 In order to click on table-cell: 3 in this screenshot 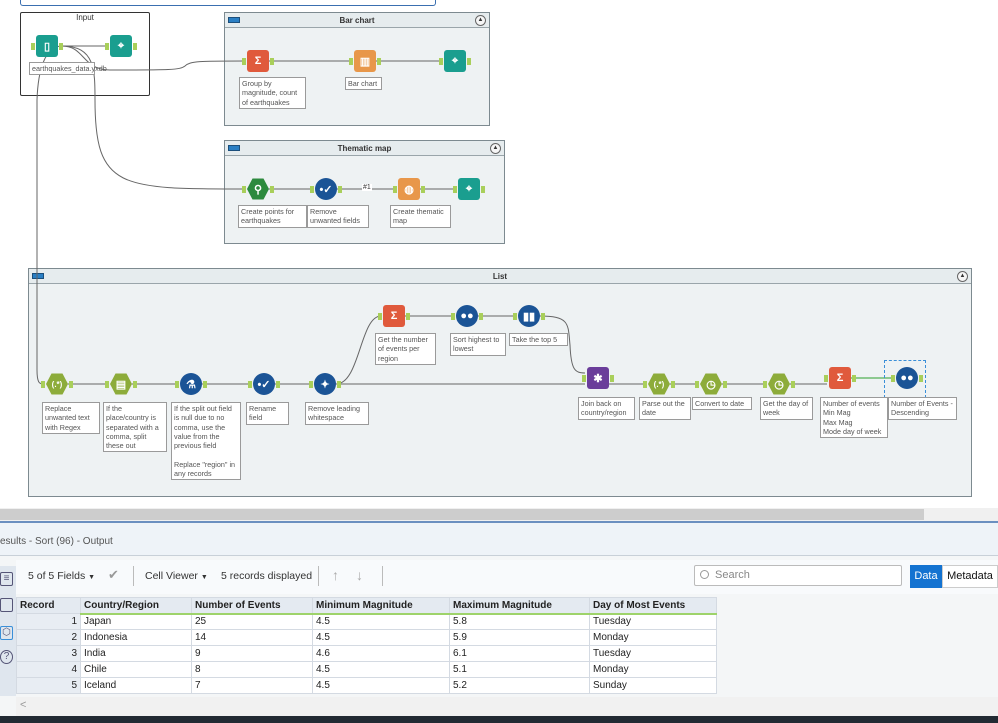, I will do `click(48, 653)`.